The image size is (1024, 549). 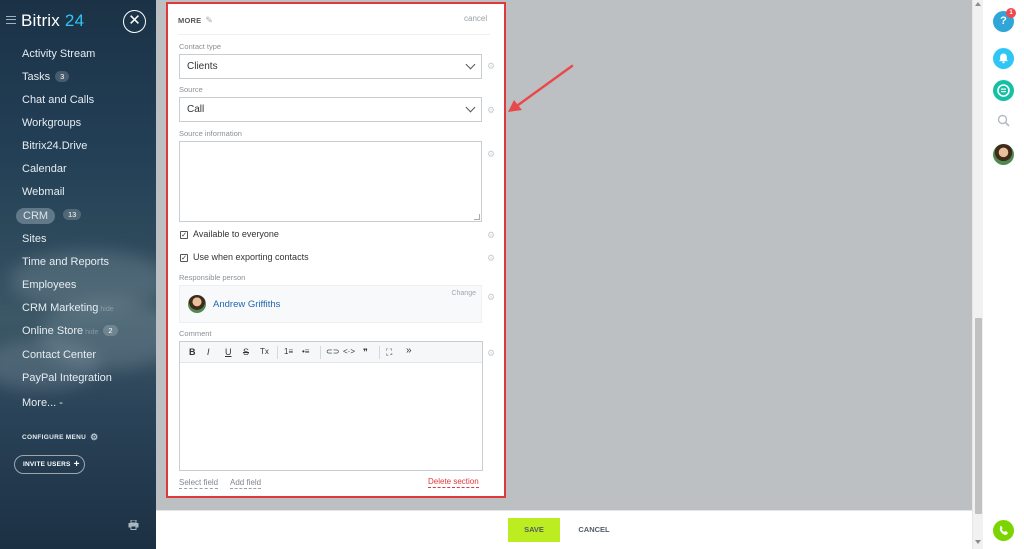 I want to click on plus-icon: +, so click(x=76, y=464).